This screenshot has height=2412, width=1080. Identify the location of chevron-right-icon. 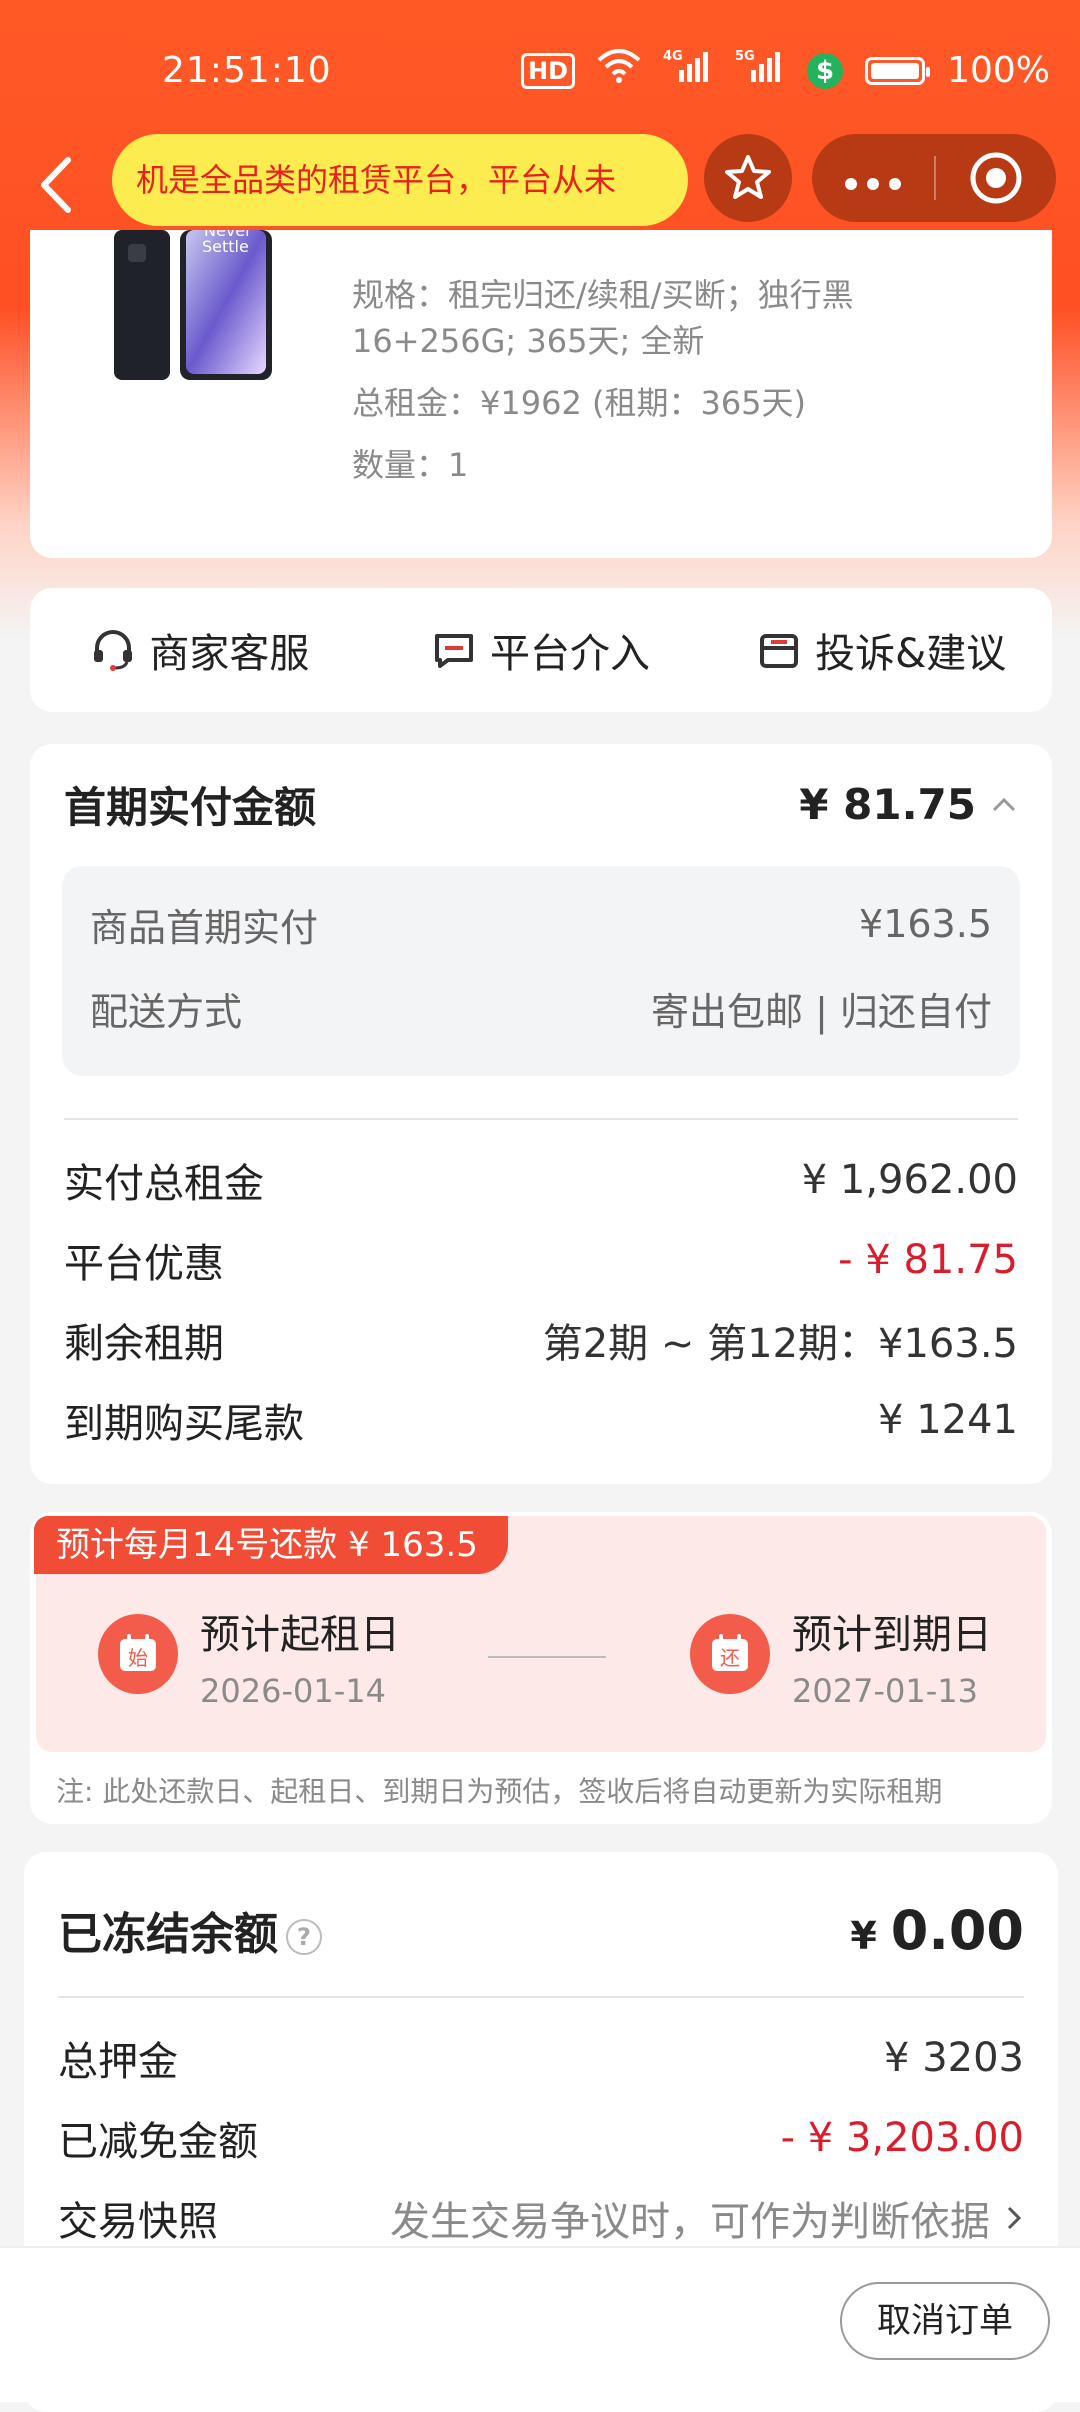
(1014, 2218).